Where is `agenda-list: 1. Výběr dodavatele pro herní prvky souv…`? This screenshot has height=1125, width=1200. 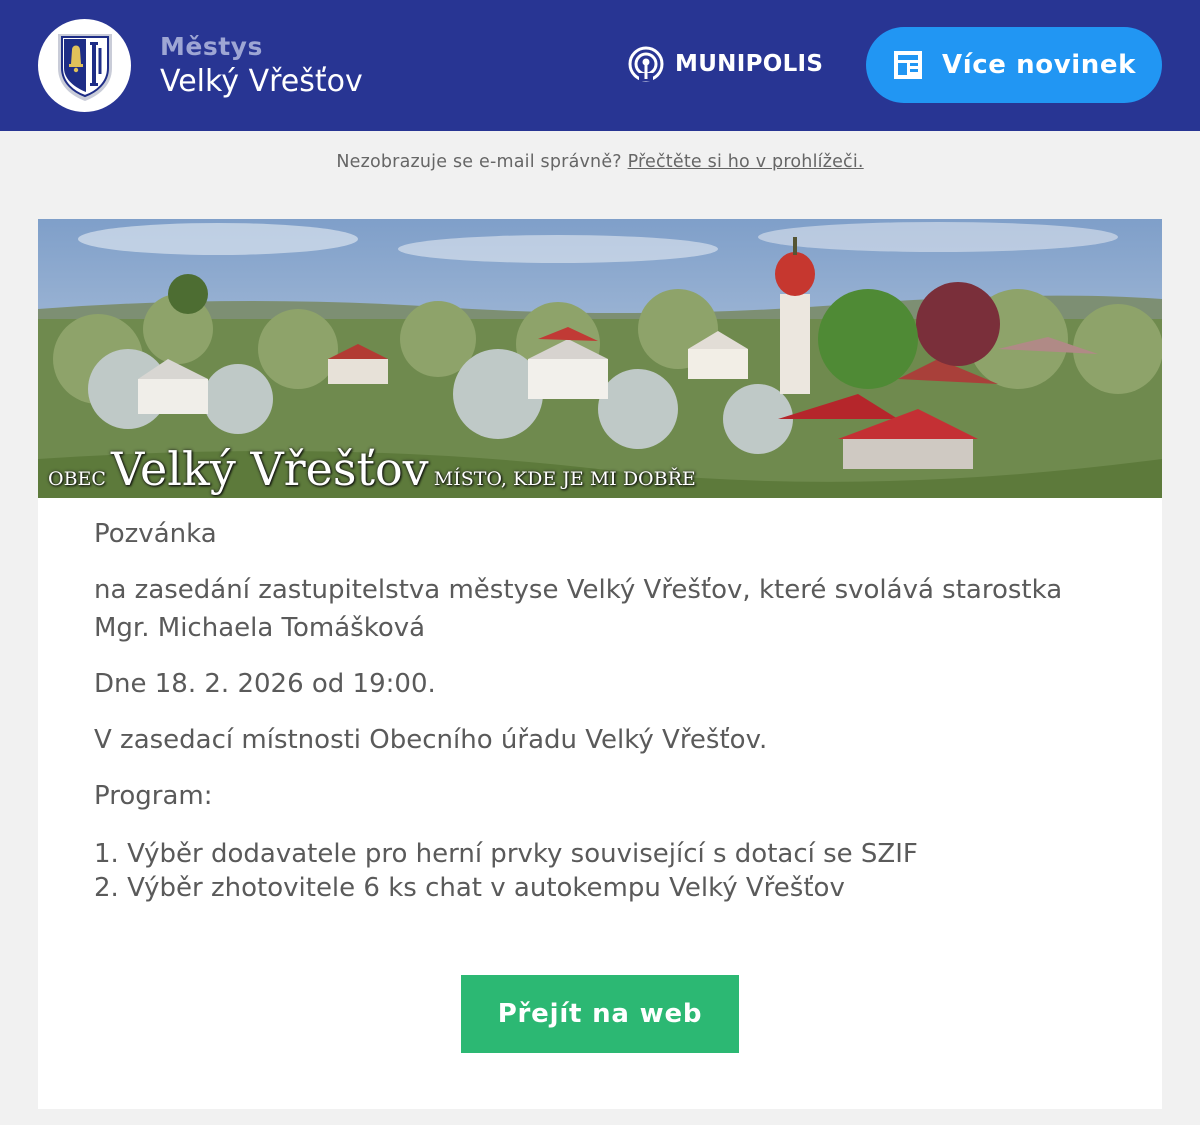 agenda-list: 1. Výběr dodavatele pro herní prvky souv… is located at coordinates (599, 871).